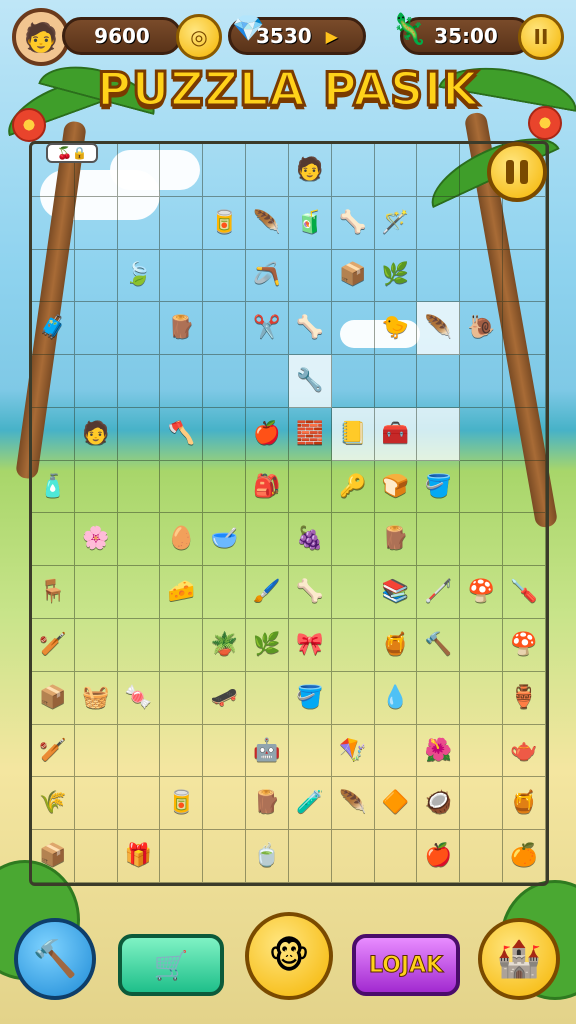  Describe the element at coordinates (310, 223) in the screenshot. I see `paint-can-icon: 🧃` at that location.